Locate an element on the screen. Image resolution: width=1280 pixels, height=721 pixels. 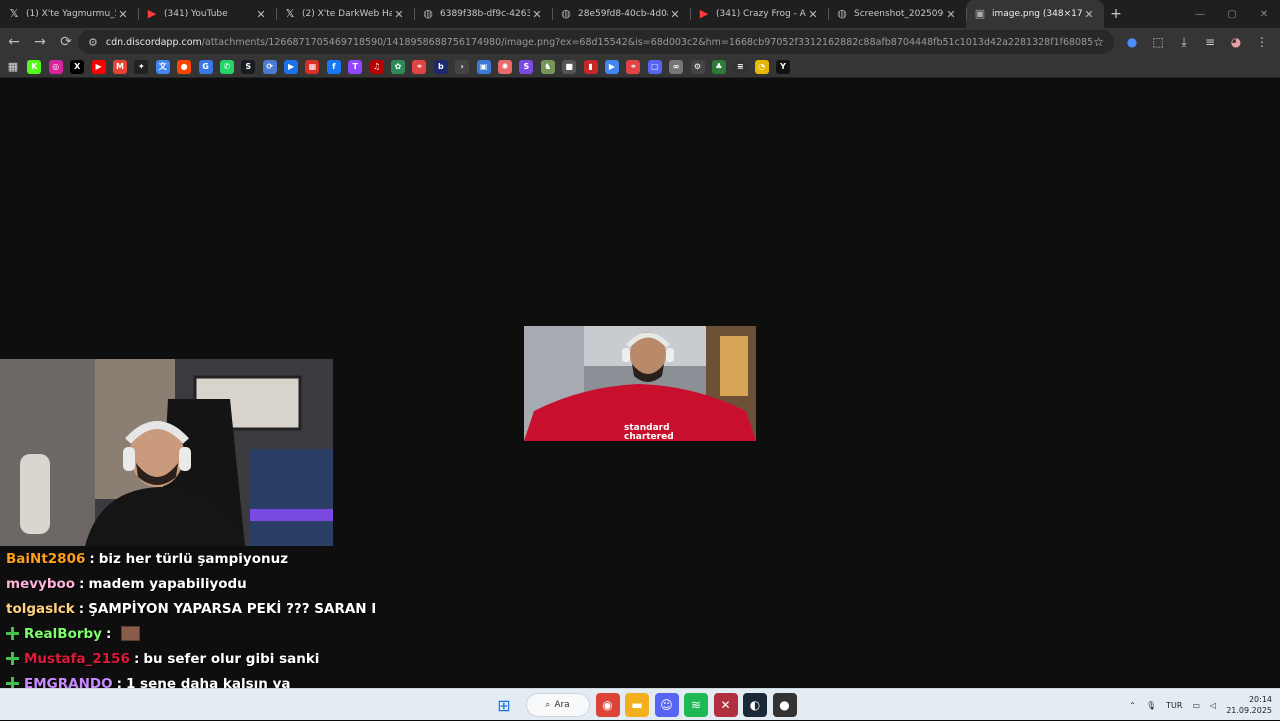
app-icon: ● is located at coordinates (784, 705).